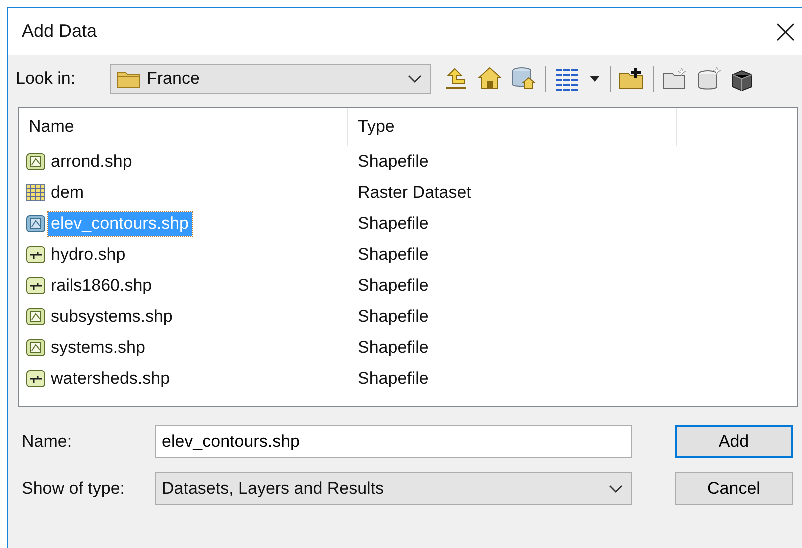  I want to click on file-name: rails1860.shp, so click(102, 286).